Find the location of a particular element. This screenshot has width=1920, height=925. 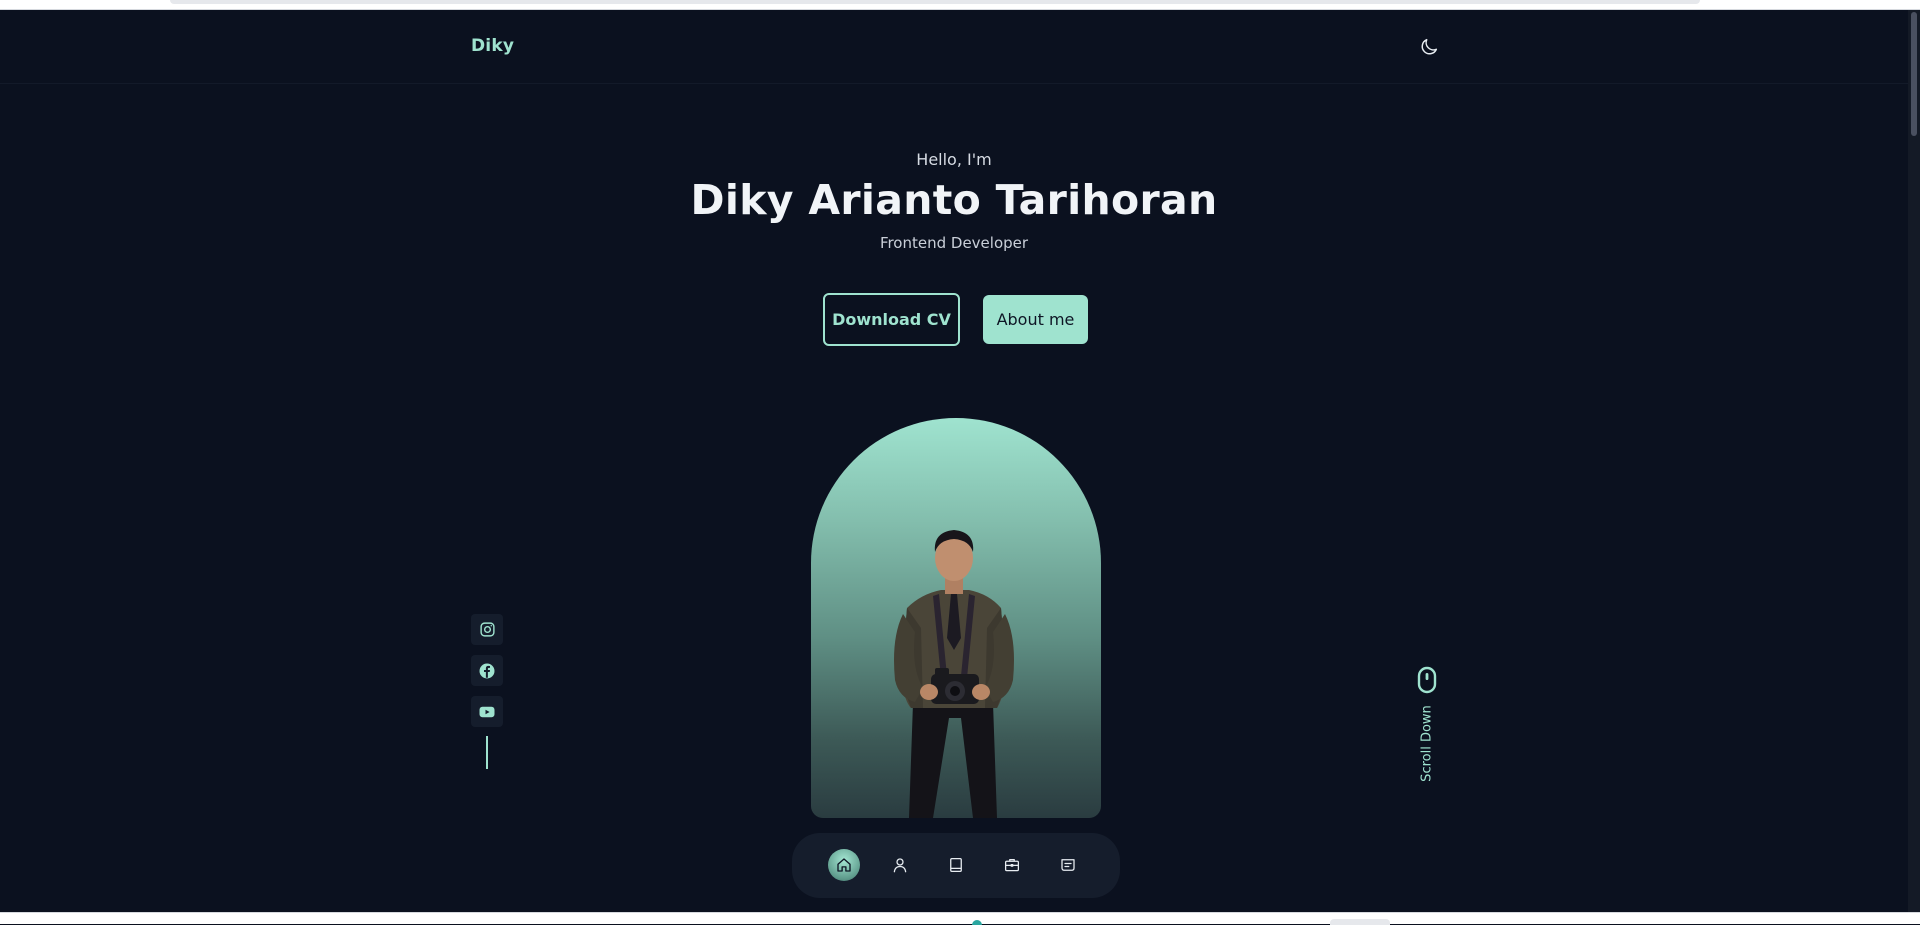

scroll-down-link: Scroll Down is located at coordinates (1427, 726).